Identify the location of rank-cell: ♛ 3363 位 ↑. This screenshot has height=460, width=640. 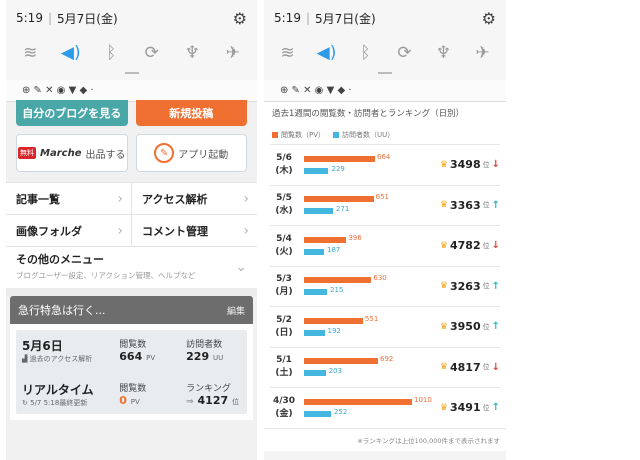
(463, 205).